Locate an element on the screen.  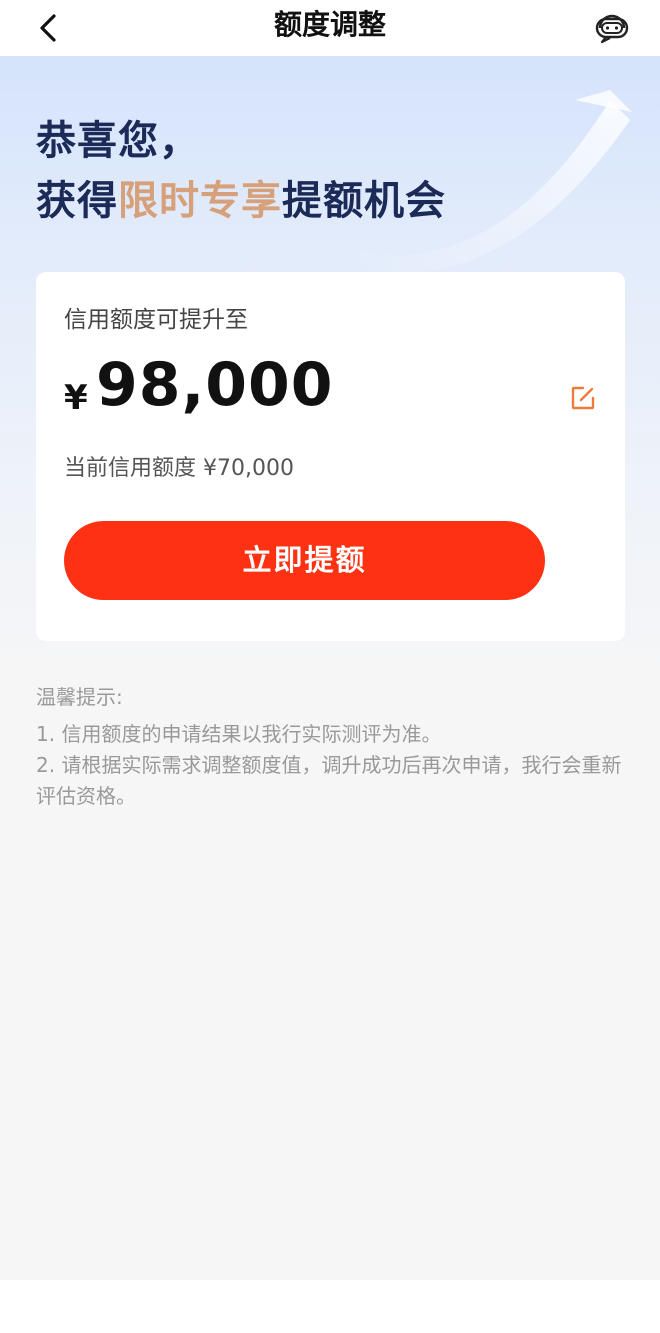
page-title: 额度调整 is located at coordinates (329, 24).